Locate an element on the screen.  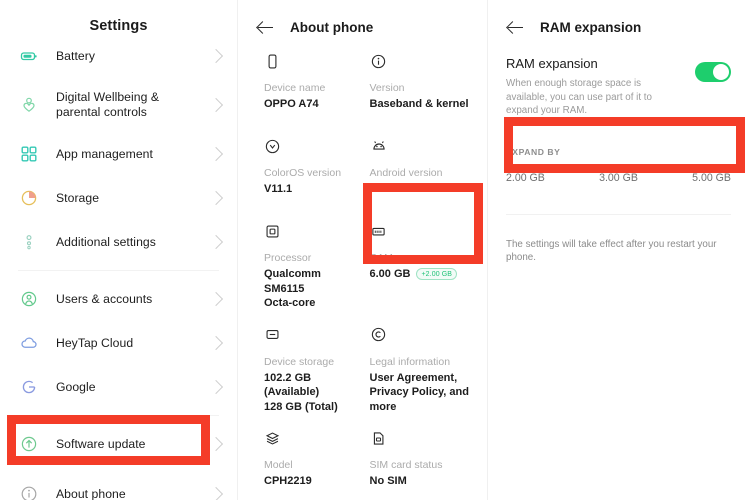
expand-option-2gb: 2.00 GB is located at coordinates (525, 178).